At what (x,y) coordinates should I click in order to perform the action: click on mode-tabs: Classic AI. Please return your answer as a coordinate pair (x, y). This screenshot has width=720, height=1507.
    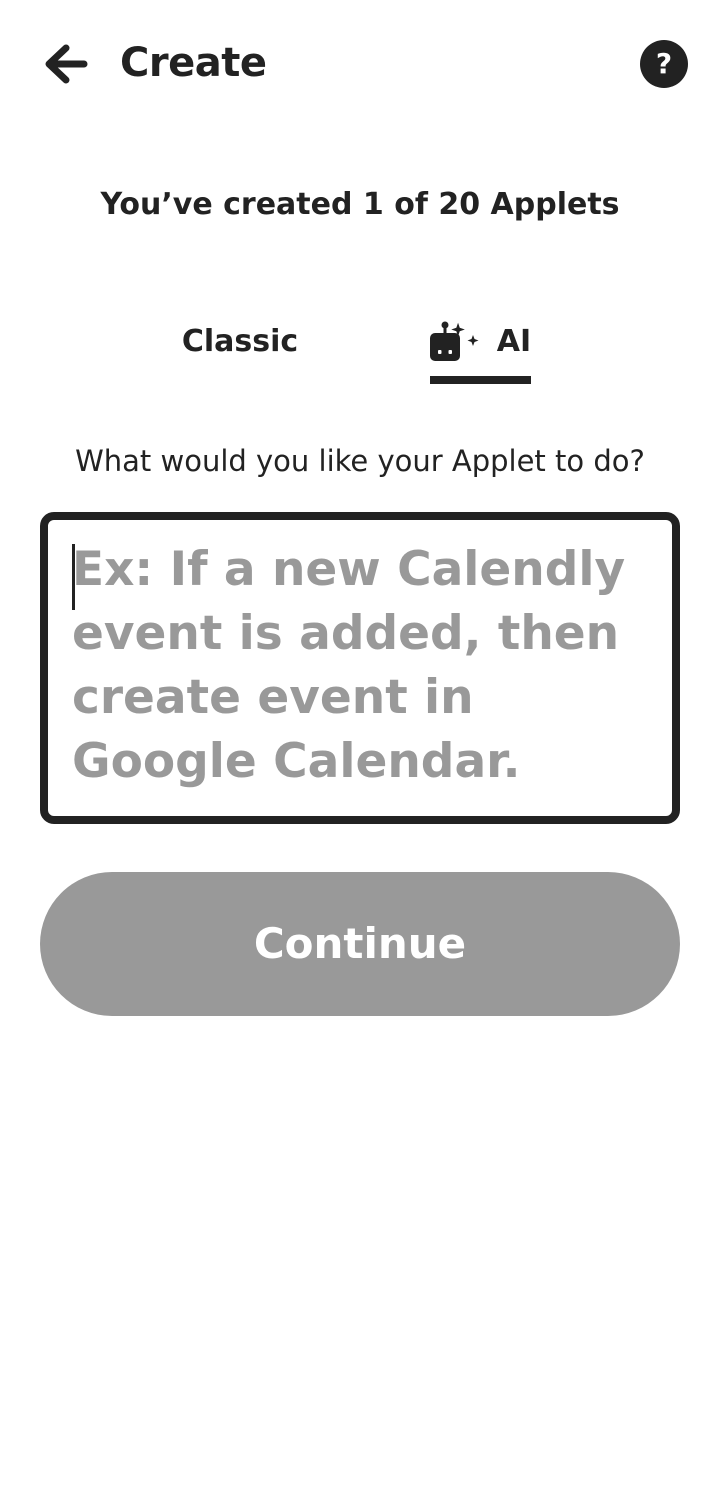
    Looking at the image, I should click on (360, 345).